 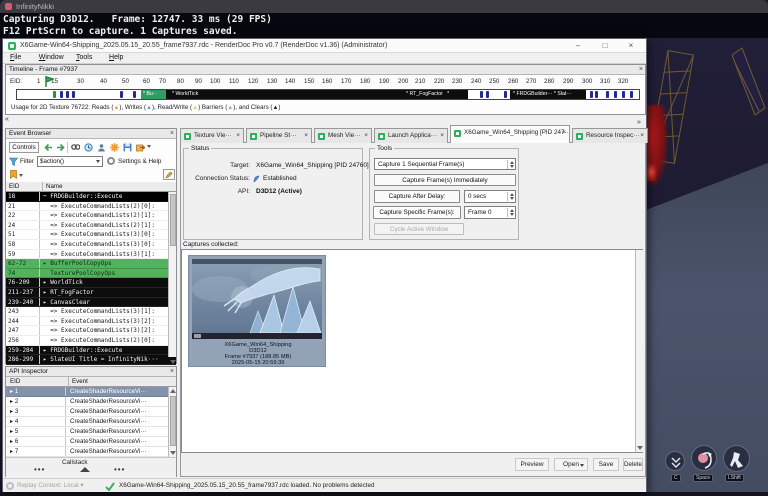 What do you see at coordinates (172, 372) in the screenshot?
I see `api-inspector-close-icon: ×` at bounding box center [172, 372].